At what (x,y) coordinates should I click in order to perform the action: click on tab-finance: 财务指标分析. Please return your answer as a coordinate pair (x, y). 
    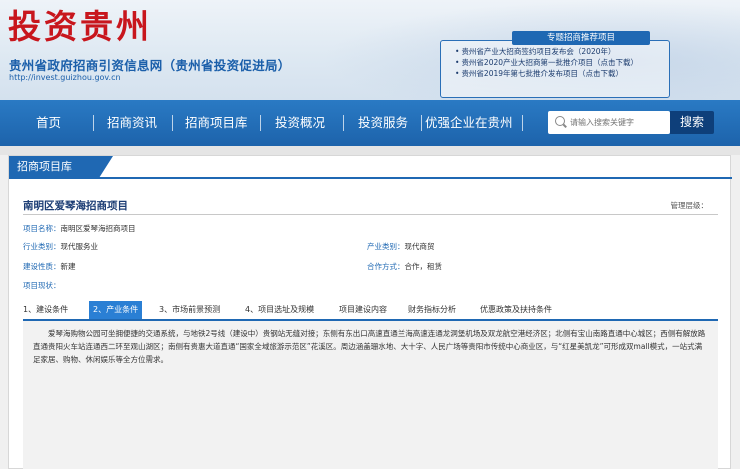
    Looking at the image, I should click on (432, 310).